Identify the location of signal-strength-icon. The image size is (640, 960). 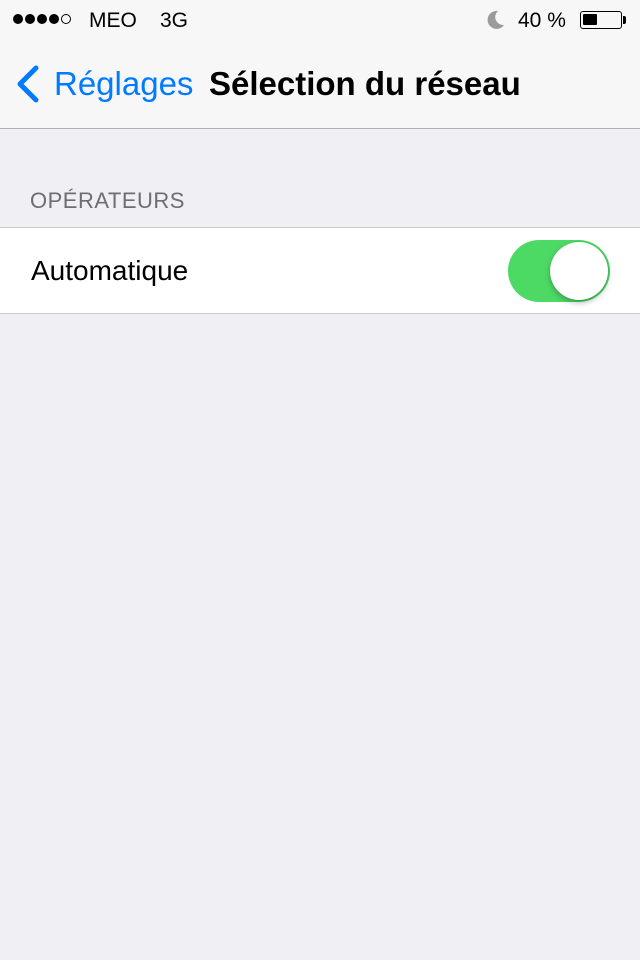
(42, 19).